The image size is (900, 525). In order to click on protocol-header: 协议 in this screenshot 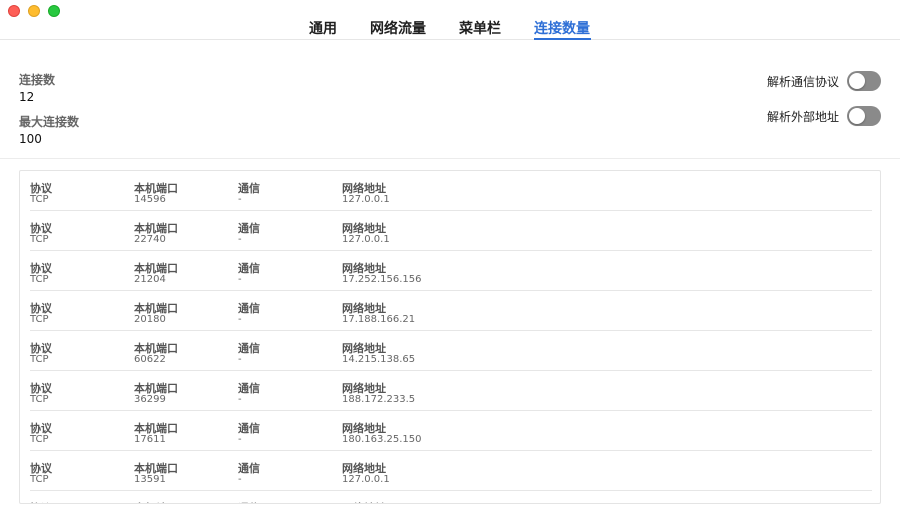, I will do `click(41, 501)`.